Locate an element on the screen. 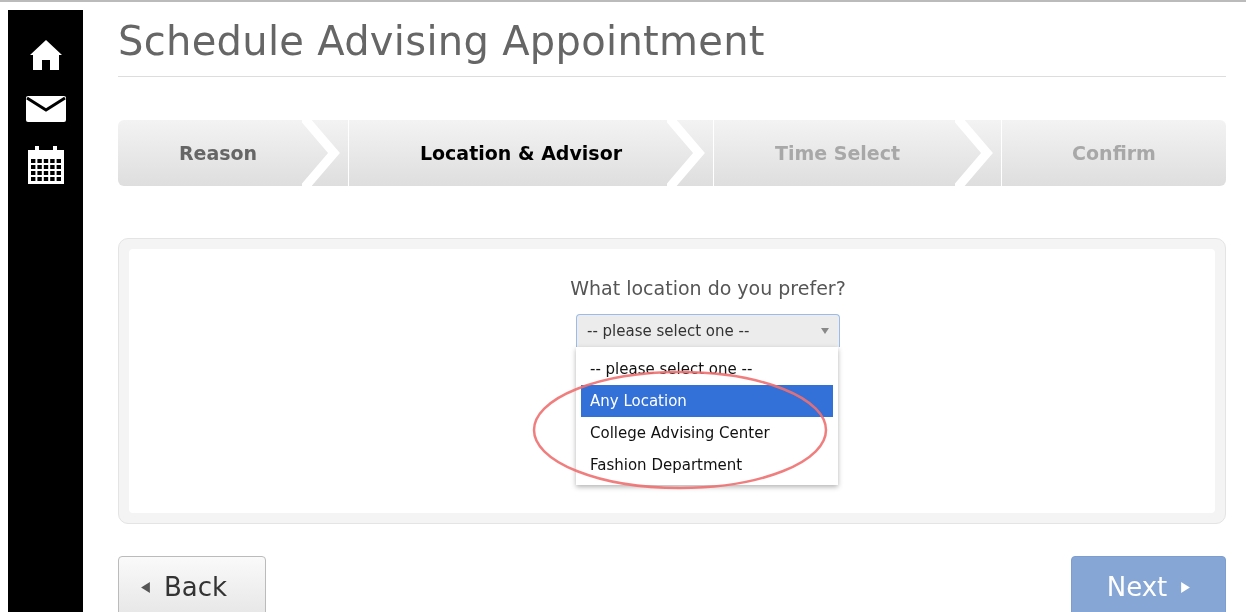  dropdown-option: -- please select one -- is located at coordinates (707, 369).